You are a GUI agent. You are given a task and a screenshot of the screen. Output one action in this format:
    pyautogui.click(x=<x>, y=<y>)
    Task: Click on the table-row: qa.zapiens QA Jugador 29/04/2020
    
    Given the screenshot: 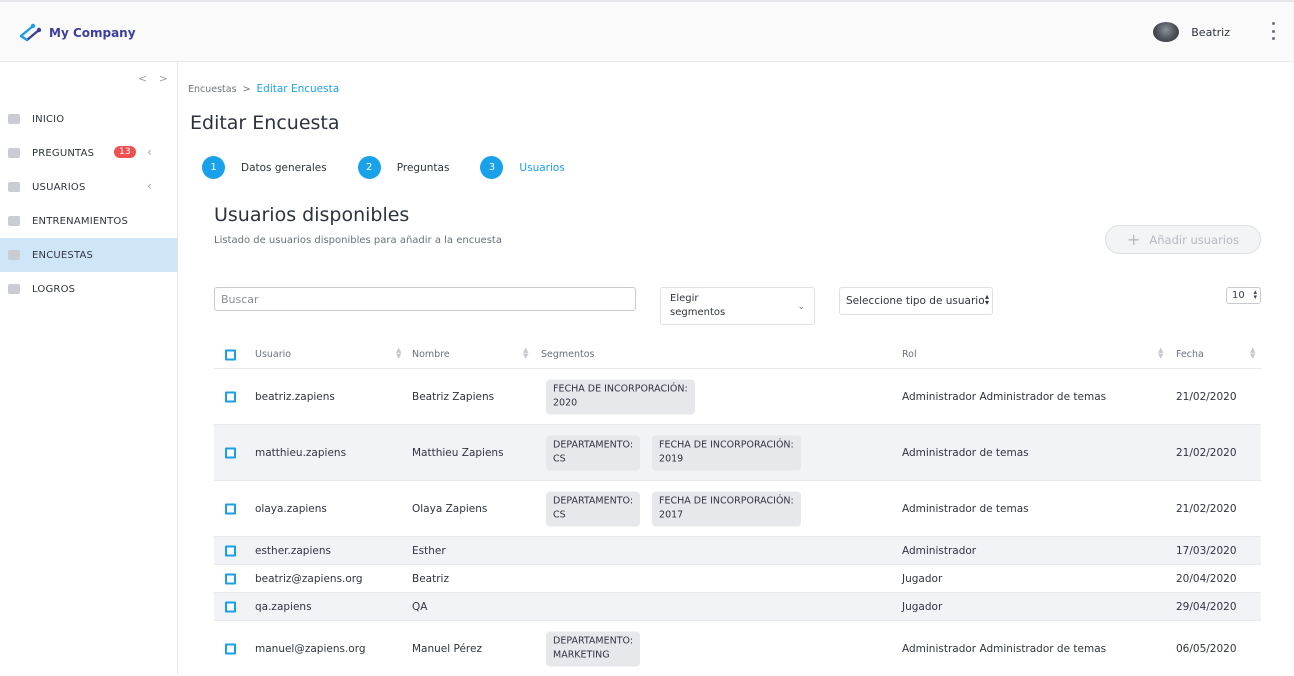 What is the action you would take?
    pyautogui.click(x=737, y=606)
    